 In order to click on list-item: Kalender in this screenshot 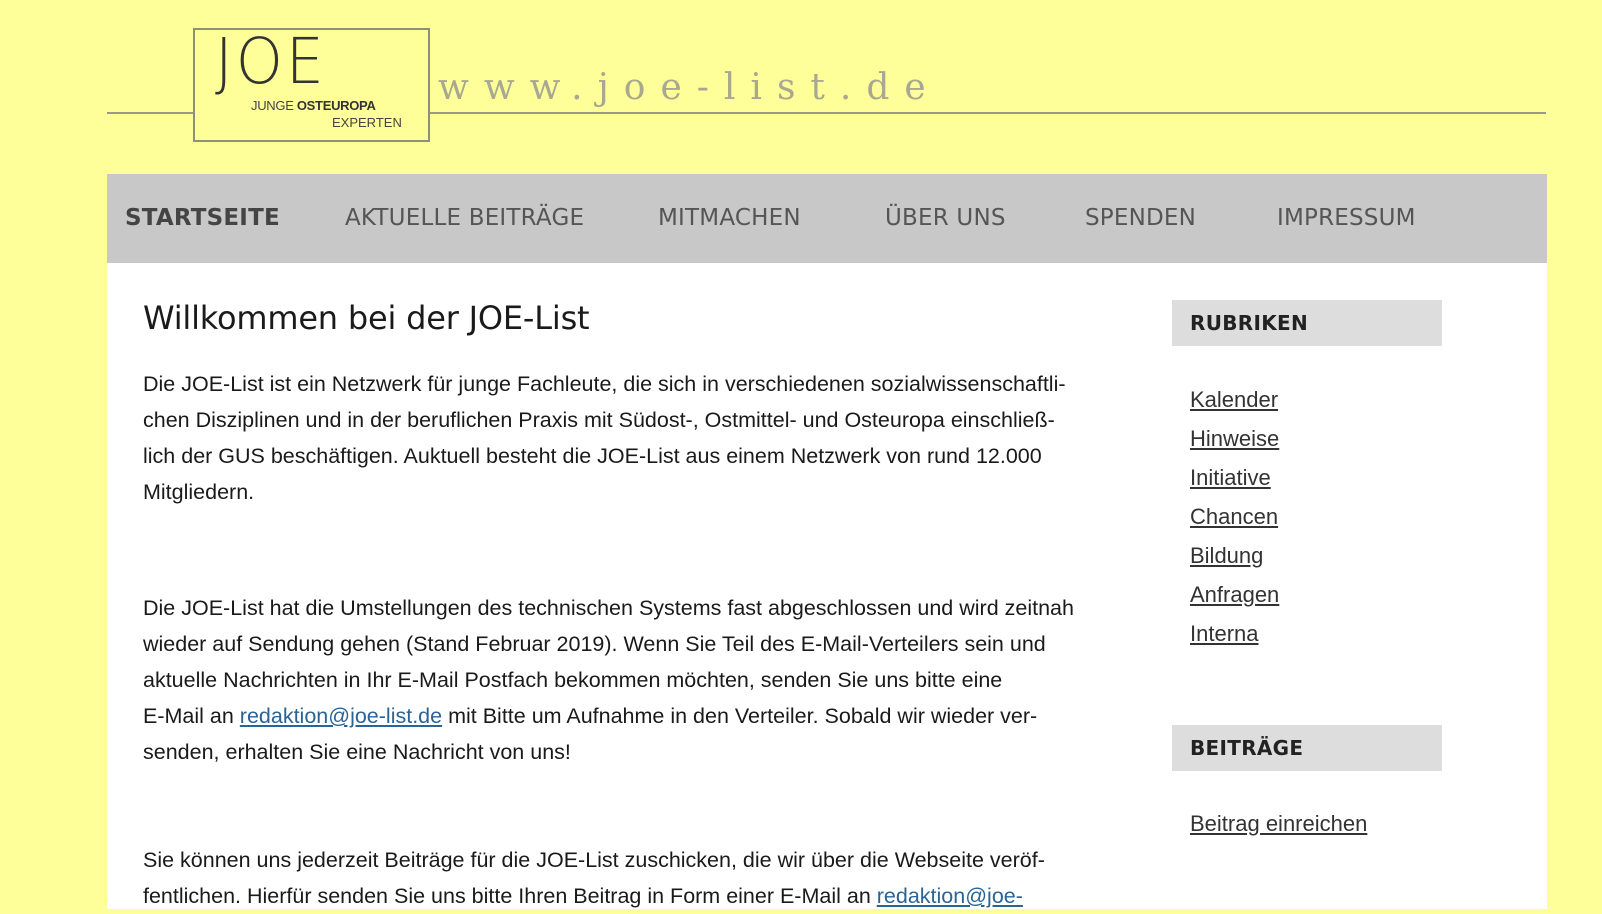, I will do `click(1234, 399)`.